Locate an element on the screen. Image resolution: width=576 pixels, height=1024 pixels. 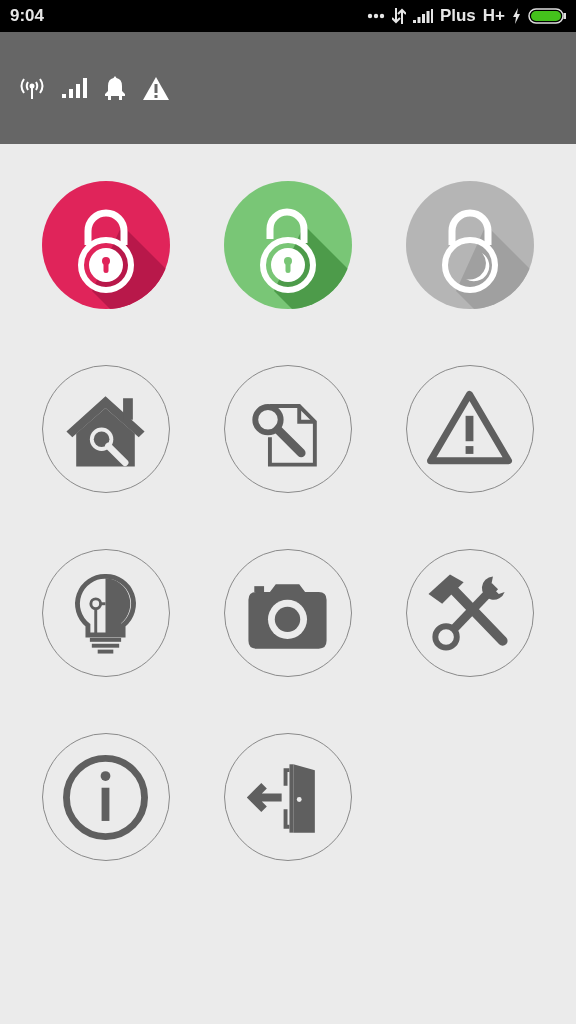
more-dots-icon is located at coordinates (375, 16).